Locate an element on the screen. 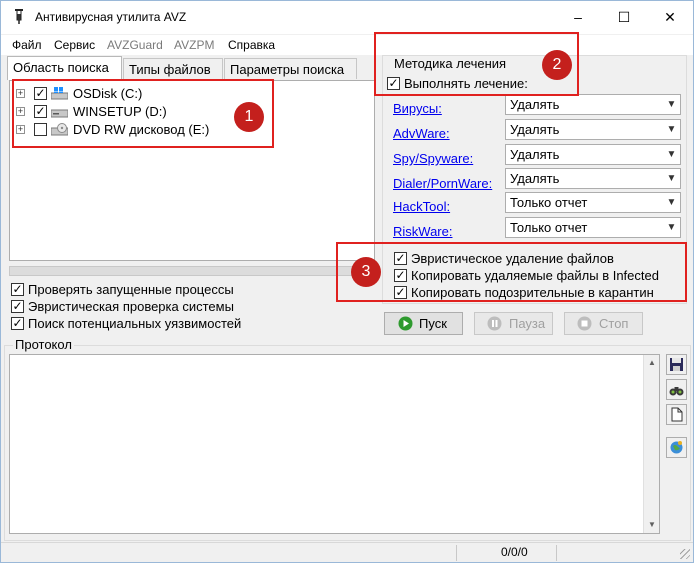 Image resolution: width=694 pixels, height=563 pixels. menu-avzguard: AVZGuard is located at coordinates (135, 45).